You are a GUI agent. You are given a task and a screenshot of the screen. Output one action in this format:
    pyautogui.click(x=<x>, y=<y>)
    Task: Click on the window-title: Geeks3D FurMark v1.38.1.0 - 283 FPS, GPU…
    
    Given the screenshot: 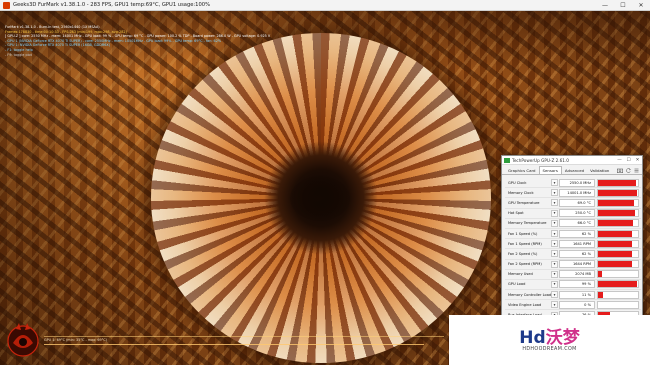 What is the action you would take?
    pyautogui.click(x=112, y=5)
    